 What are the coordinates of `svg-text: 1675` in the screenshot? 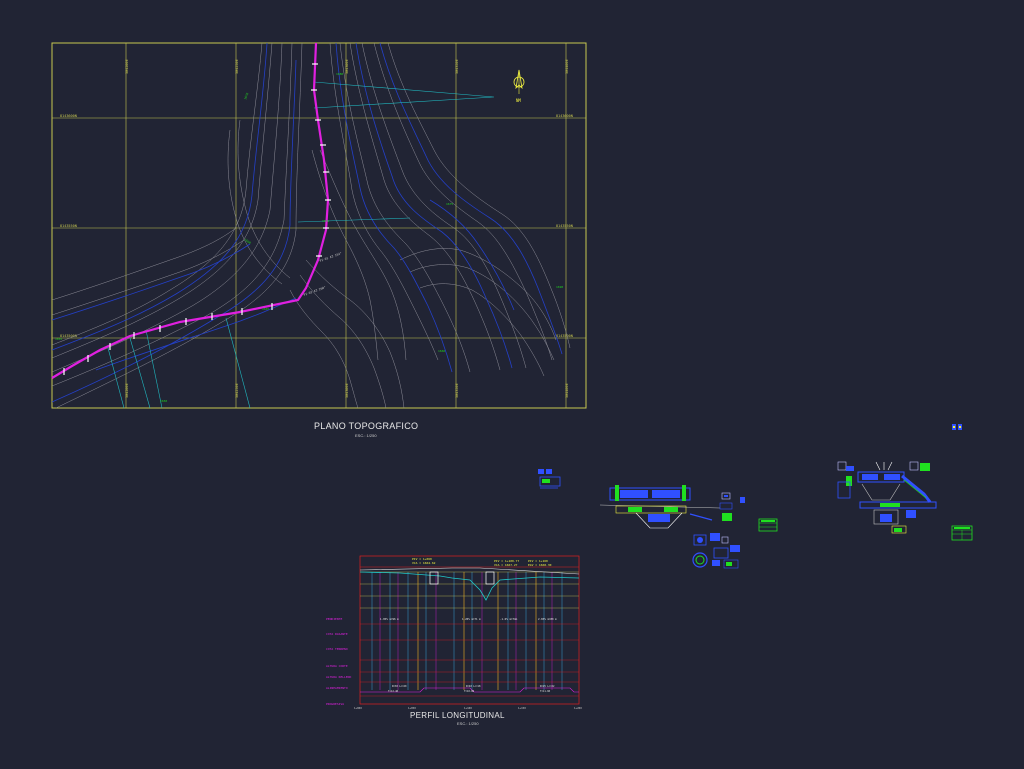 It's located at (449, 204).